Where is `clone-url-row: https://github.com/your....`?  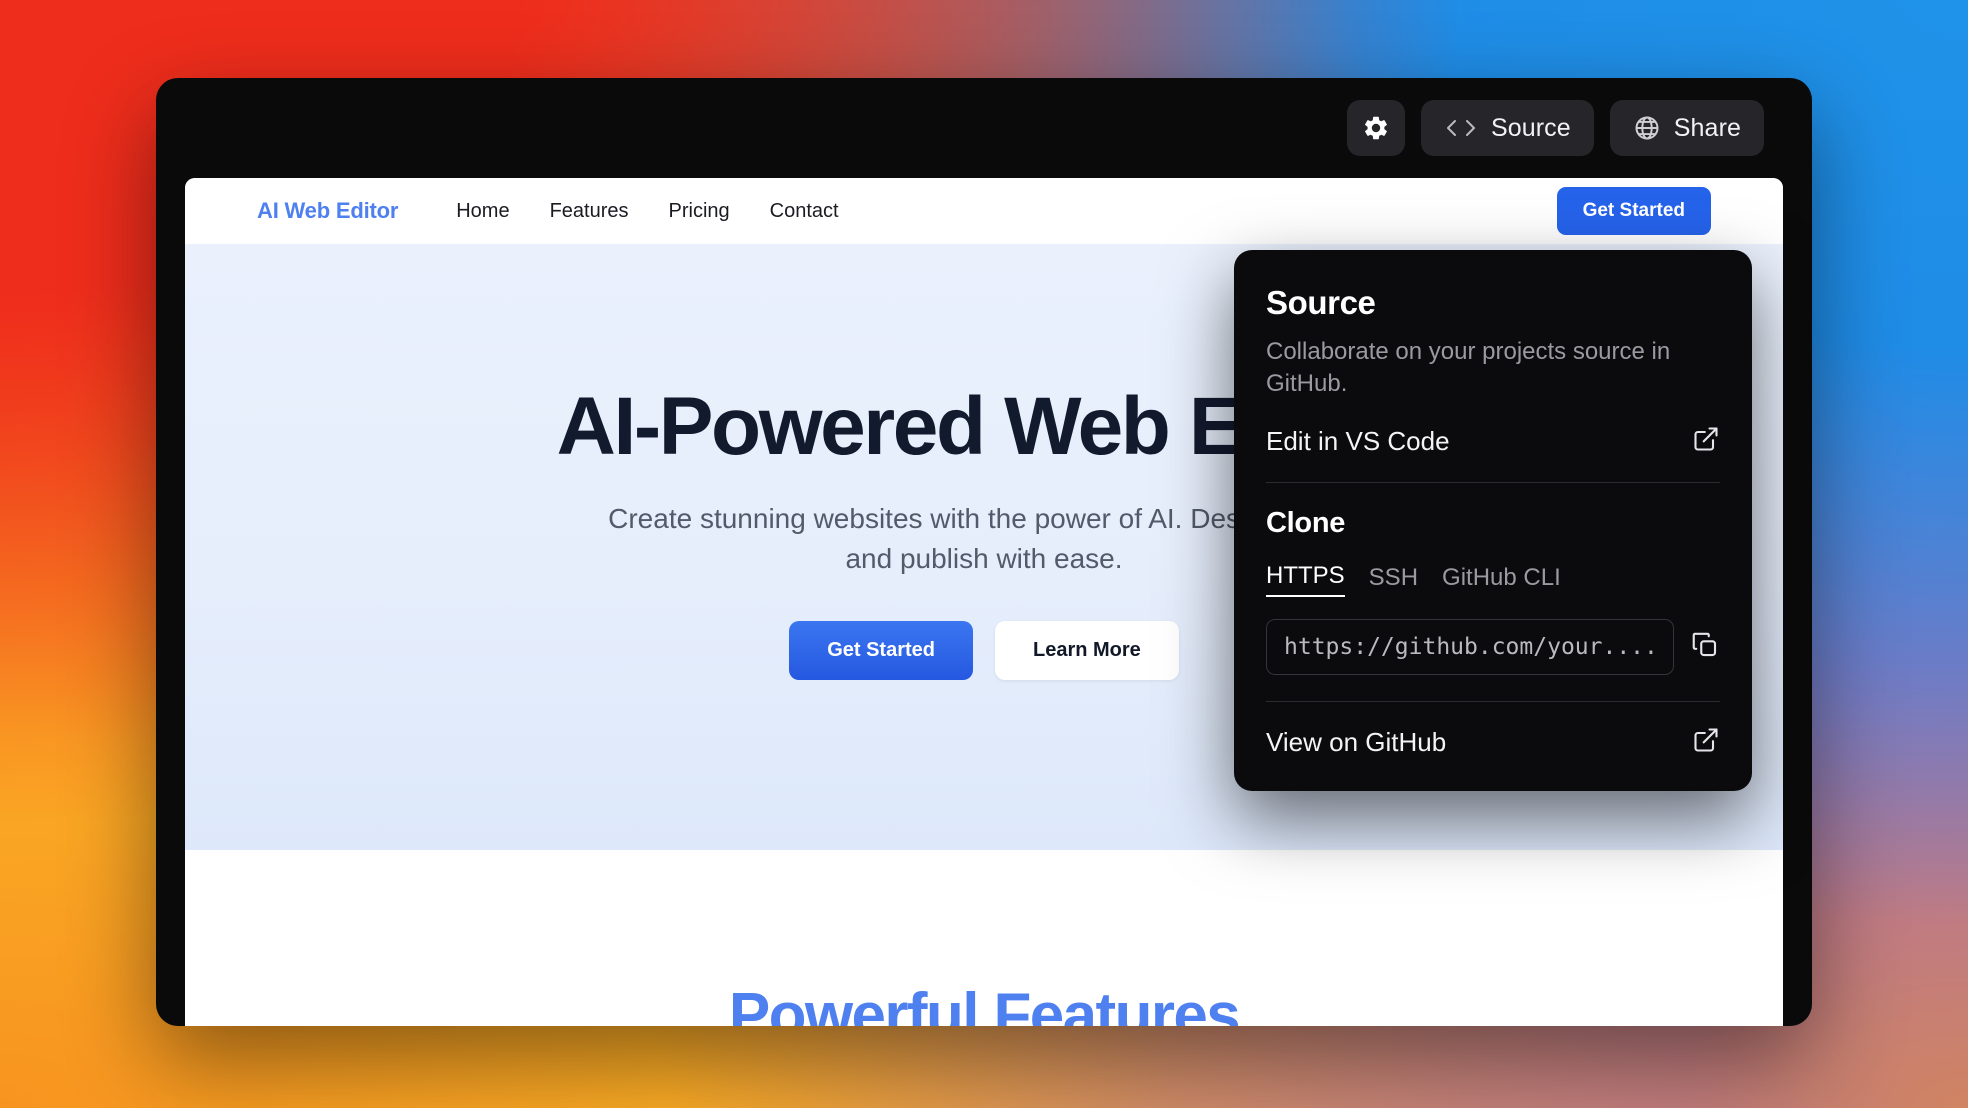 clone-url-row: https://github.com/your.... is located at coordinates (1493, 647).